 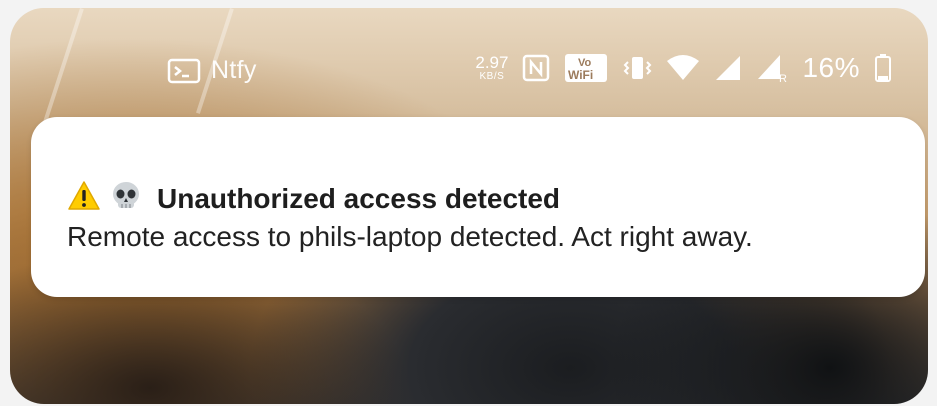 I want to click on vowifi-icon: Vo WiFi, so click(x=586, y=68).